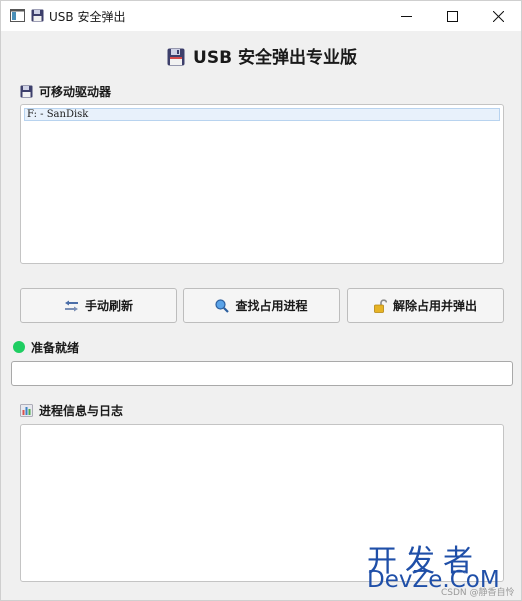 The height and width of the screenshot is (601, 522). I want to click on refresh-button-label: 手动刷新, so click(108, 306).